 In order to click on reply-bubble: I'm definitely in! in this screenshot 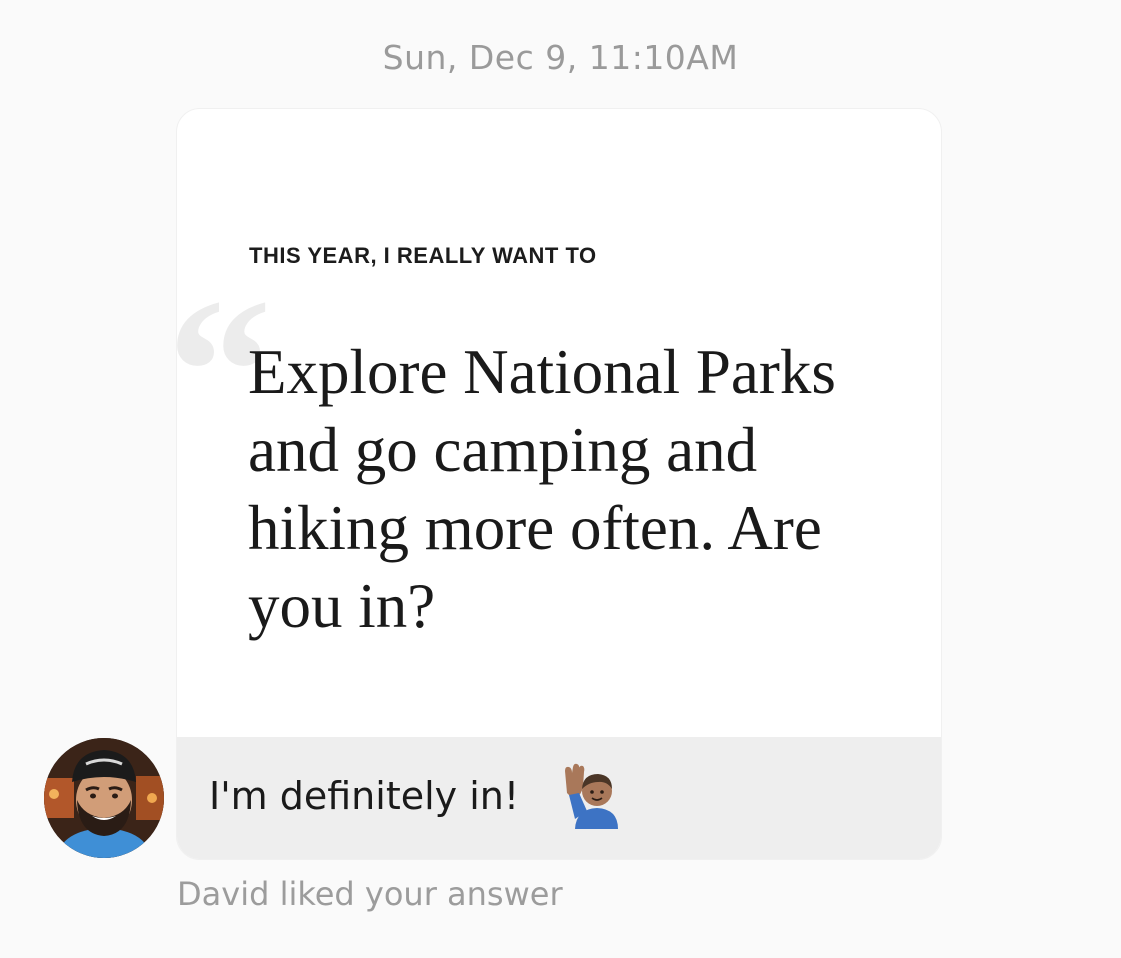, I will do `click(559, 798)`.